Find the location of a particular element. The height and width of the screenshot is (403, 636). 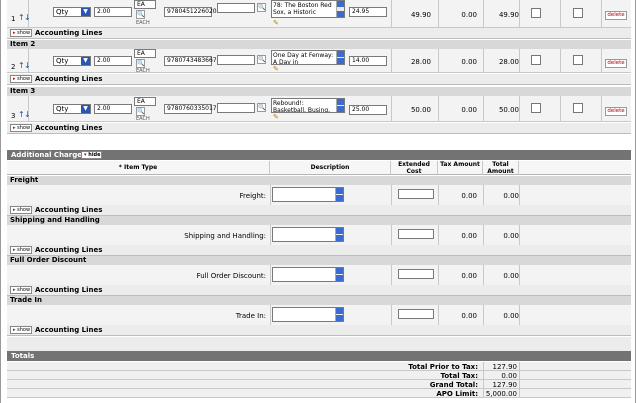

charge-label: Shipping and Handling: is located at coordinates (225, 236).